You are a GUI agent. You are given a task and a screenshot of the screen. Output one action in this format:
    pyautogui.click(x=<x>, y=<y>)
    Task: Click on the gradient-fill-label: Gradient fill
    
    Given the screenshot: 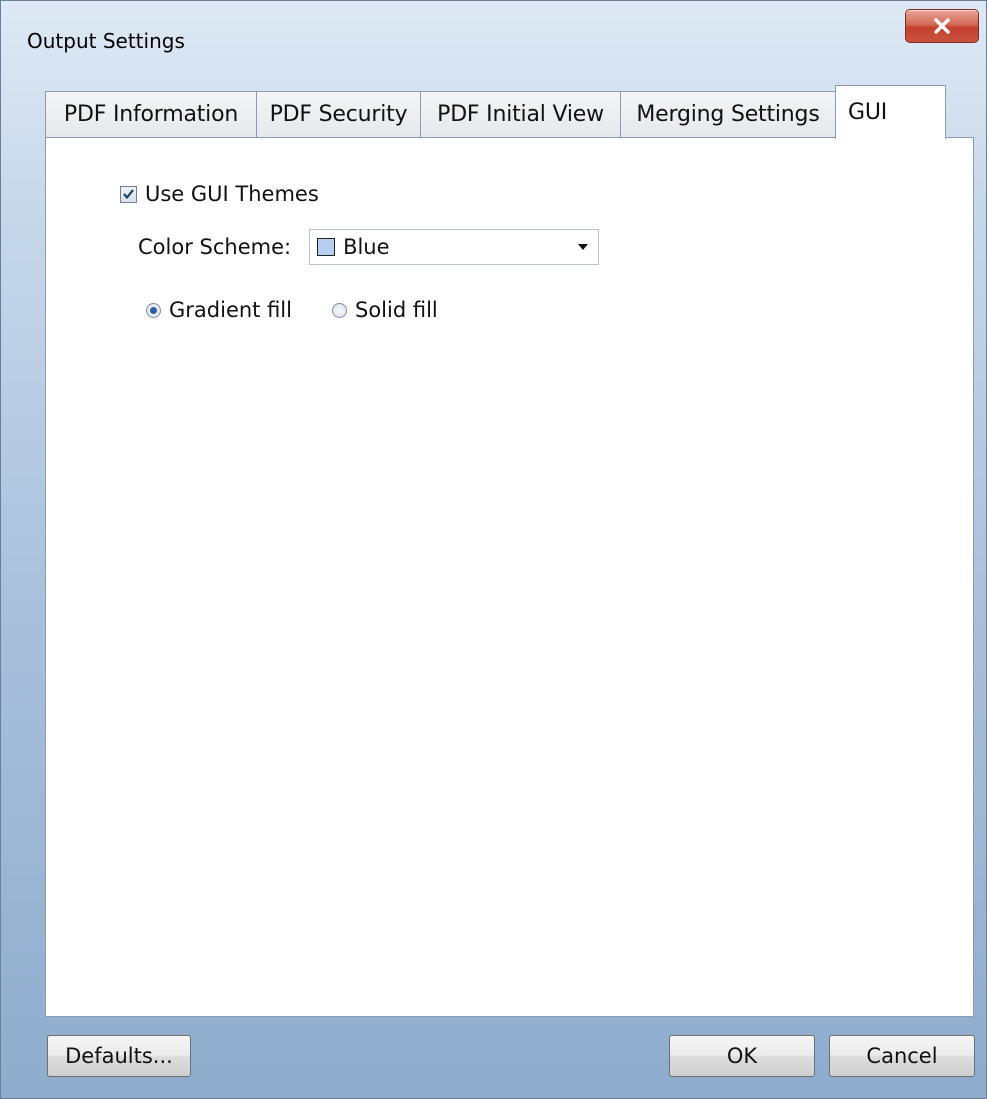 What is the action you would take?
    pyautogui.click(x=230, y=310)
    